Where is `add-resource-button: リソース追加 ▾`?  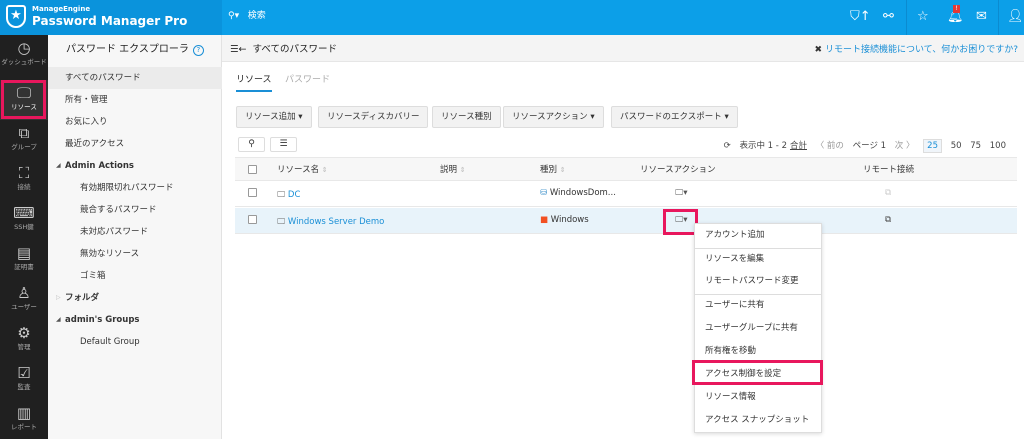 add-resource-button: リソース追加 ▾ is located at coordinates (274, 117).